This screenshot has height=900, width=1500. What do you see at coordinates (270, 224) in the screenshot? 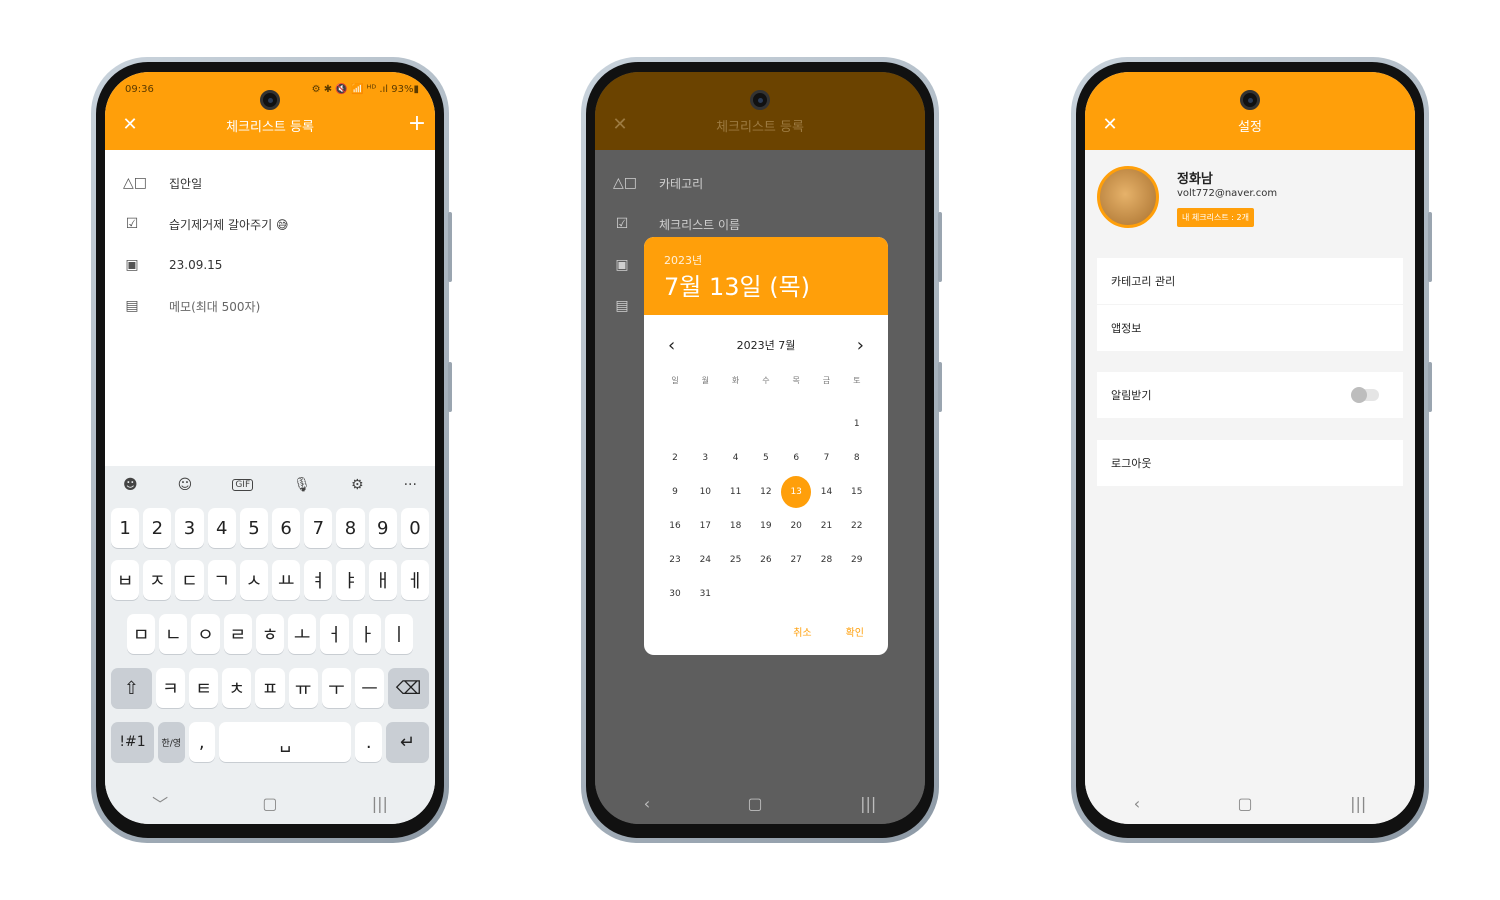
I see `checklist-name-row: ☑ 습기제거제 갈아주기 😅` at bounding box center [270, 224].